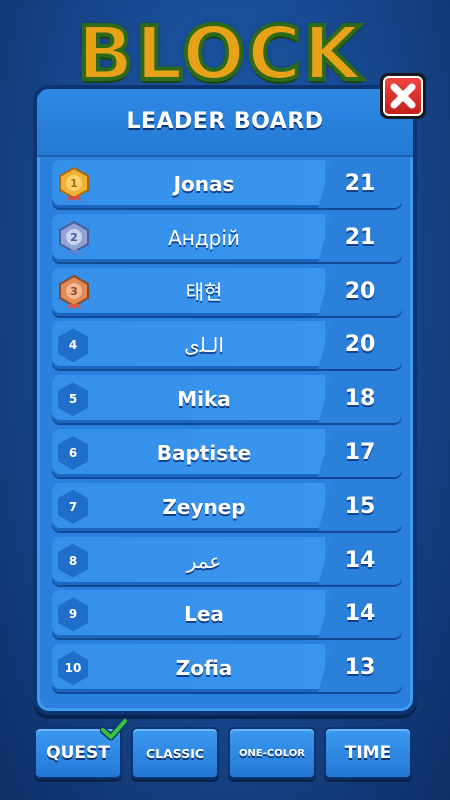 The width and height of the screenshot is (450, 800). Describe the element at coordinates (204, 237) in the screenshot. I see `player-name: Андрій` at that location.